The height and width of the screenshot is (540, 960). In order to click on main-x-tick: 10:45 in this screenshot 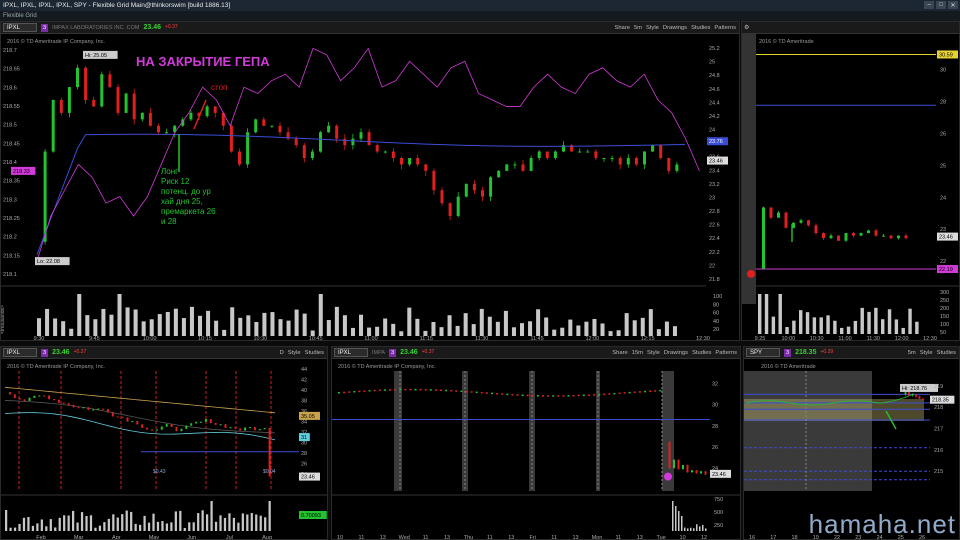, I will do `click(316, 338)`.